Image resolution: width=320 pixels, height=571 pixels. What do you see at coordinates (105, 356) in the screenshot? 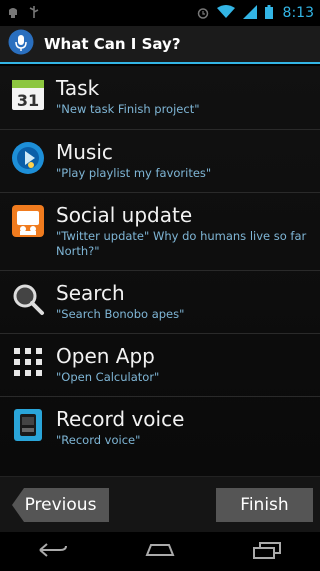
I see `item-title: Open App` at bounding box center [105, 356].